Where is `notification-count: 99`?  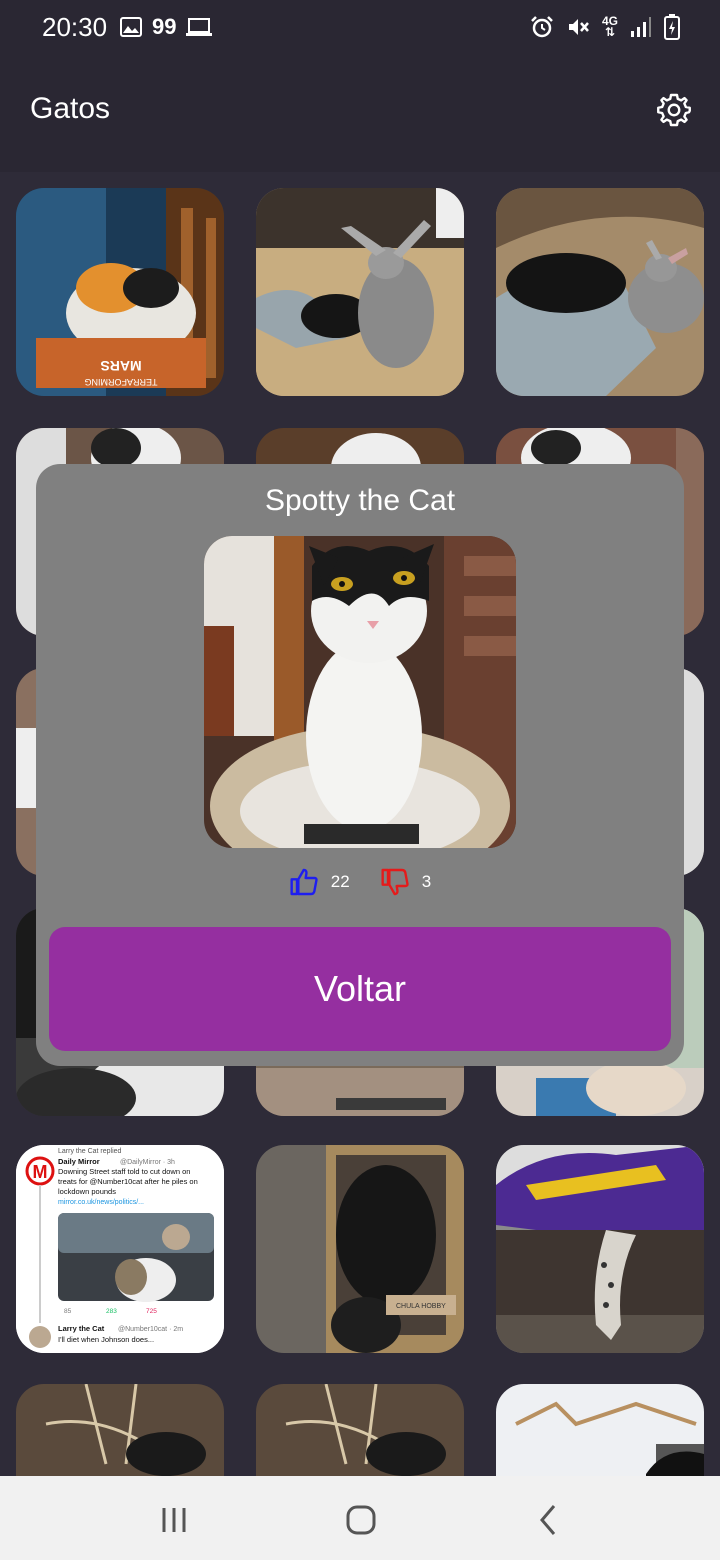
notification-count: 99 is located at coordinates (164, 26).